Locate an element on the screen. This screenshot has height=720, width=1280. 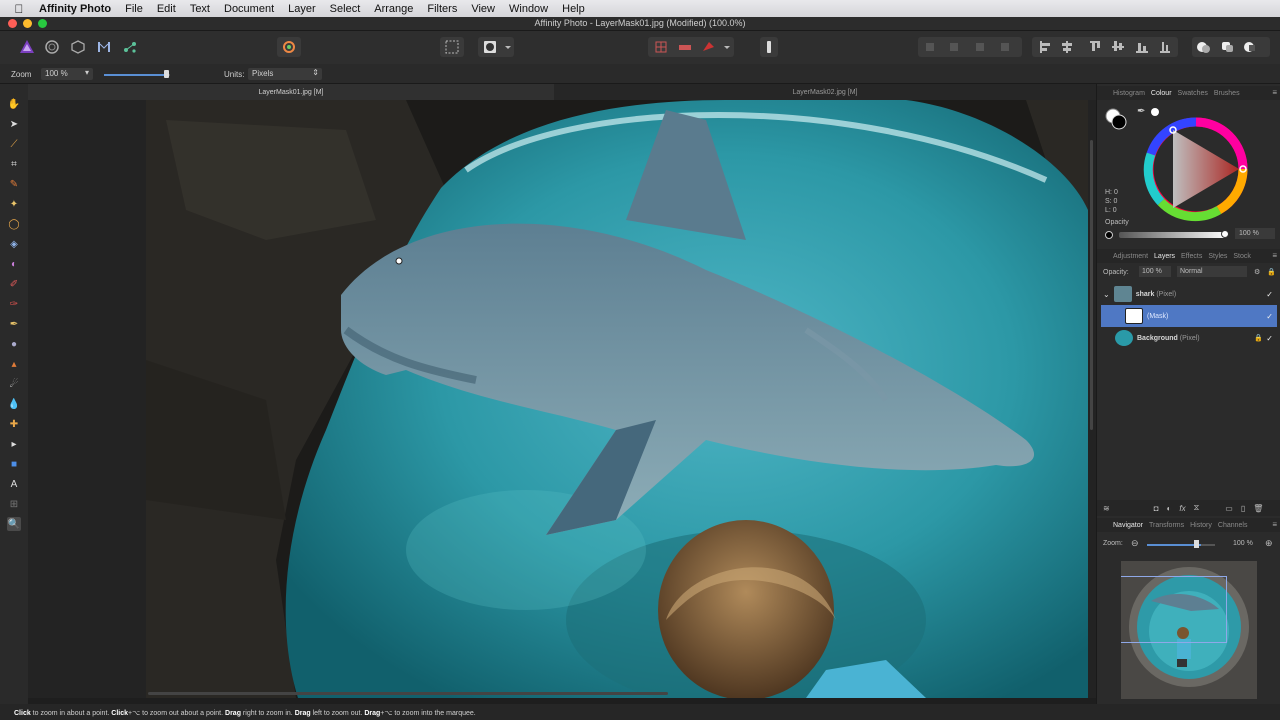
develop-persona-icon is located at coordinates (78, 47).